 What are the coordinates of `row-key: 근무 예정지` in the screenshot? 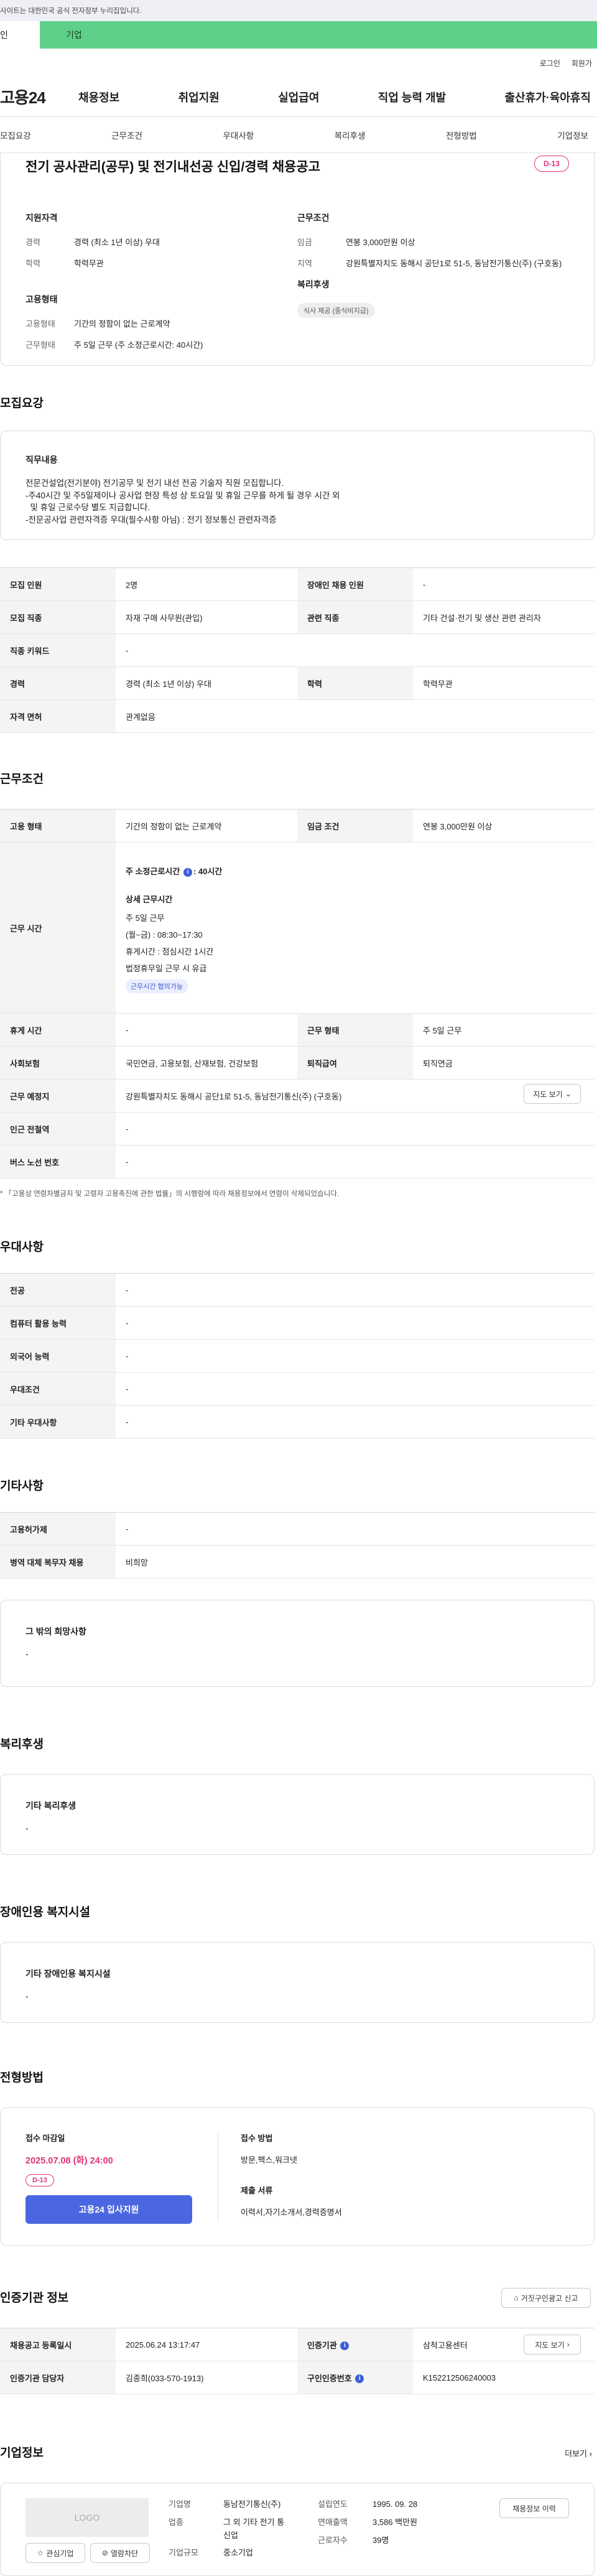 It's located at (58, 1096).